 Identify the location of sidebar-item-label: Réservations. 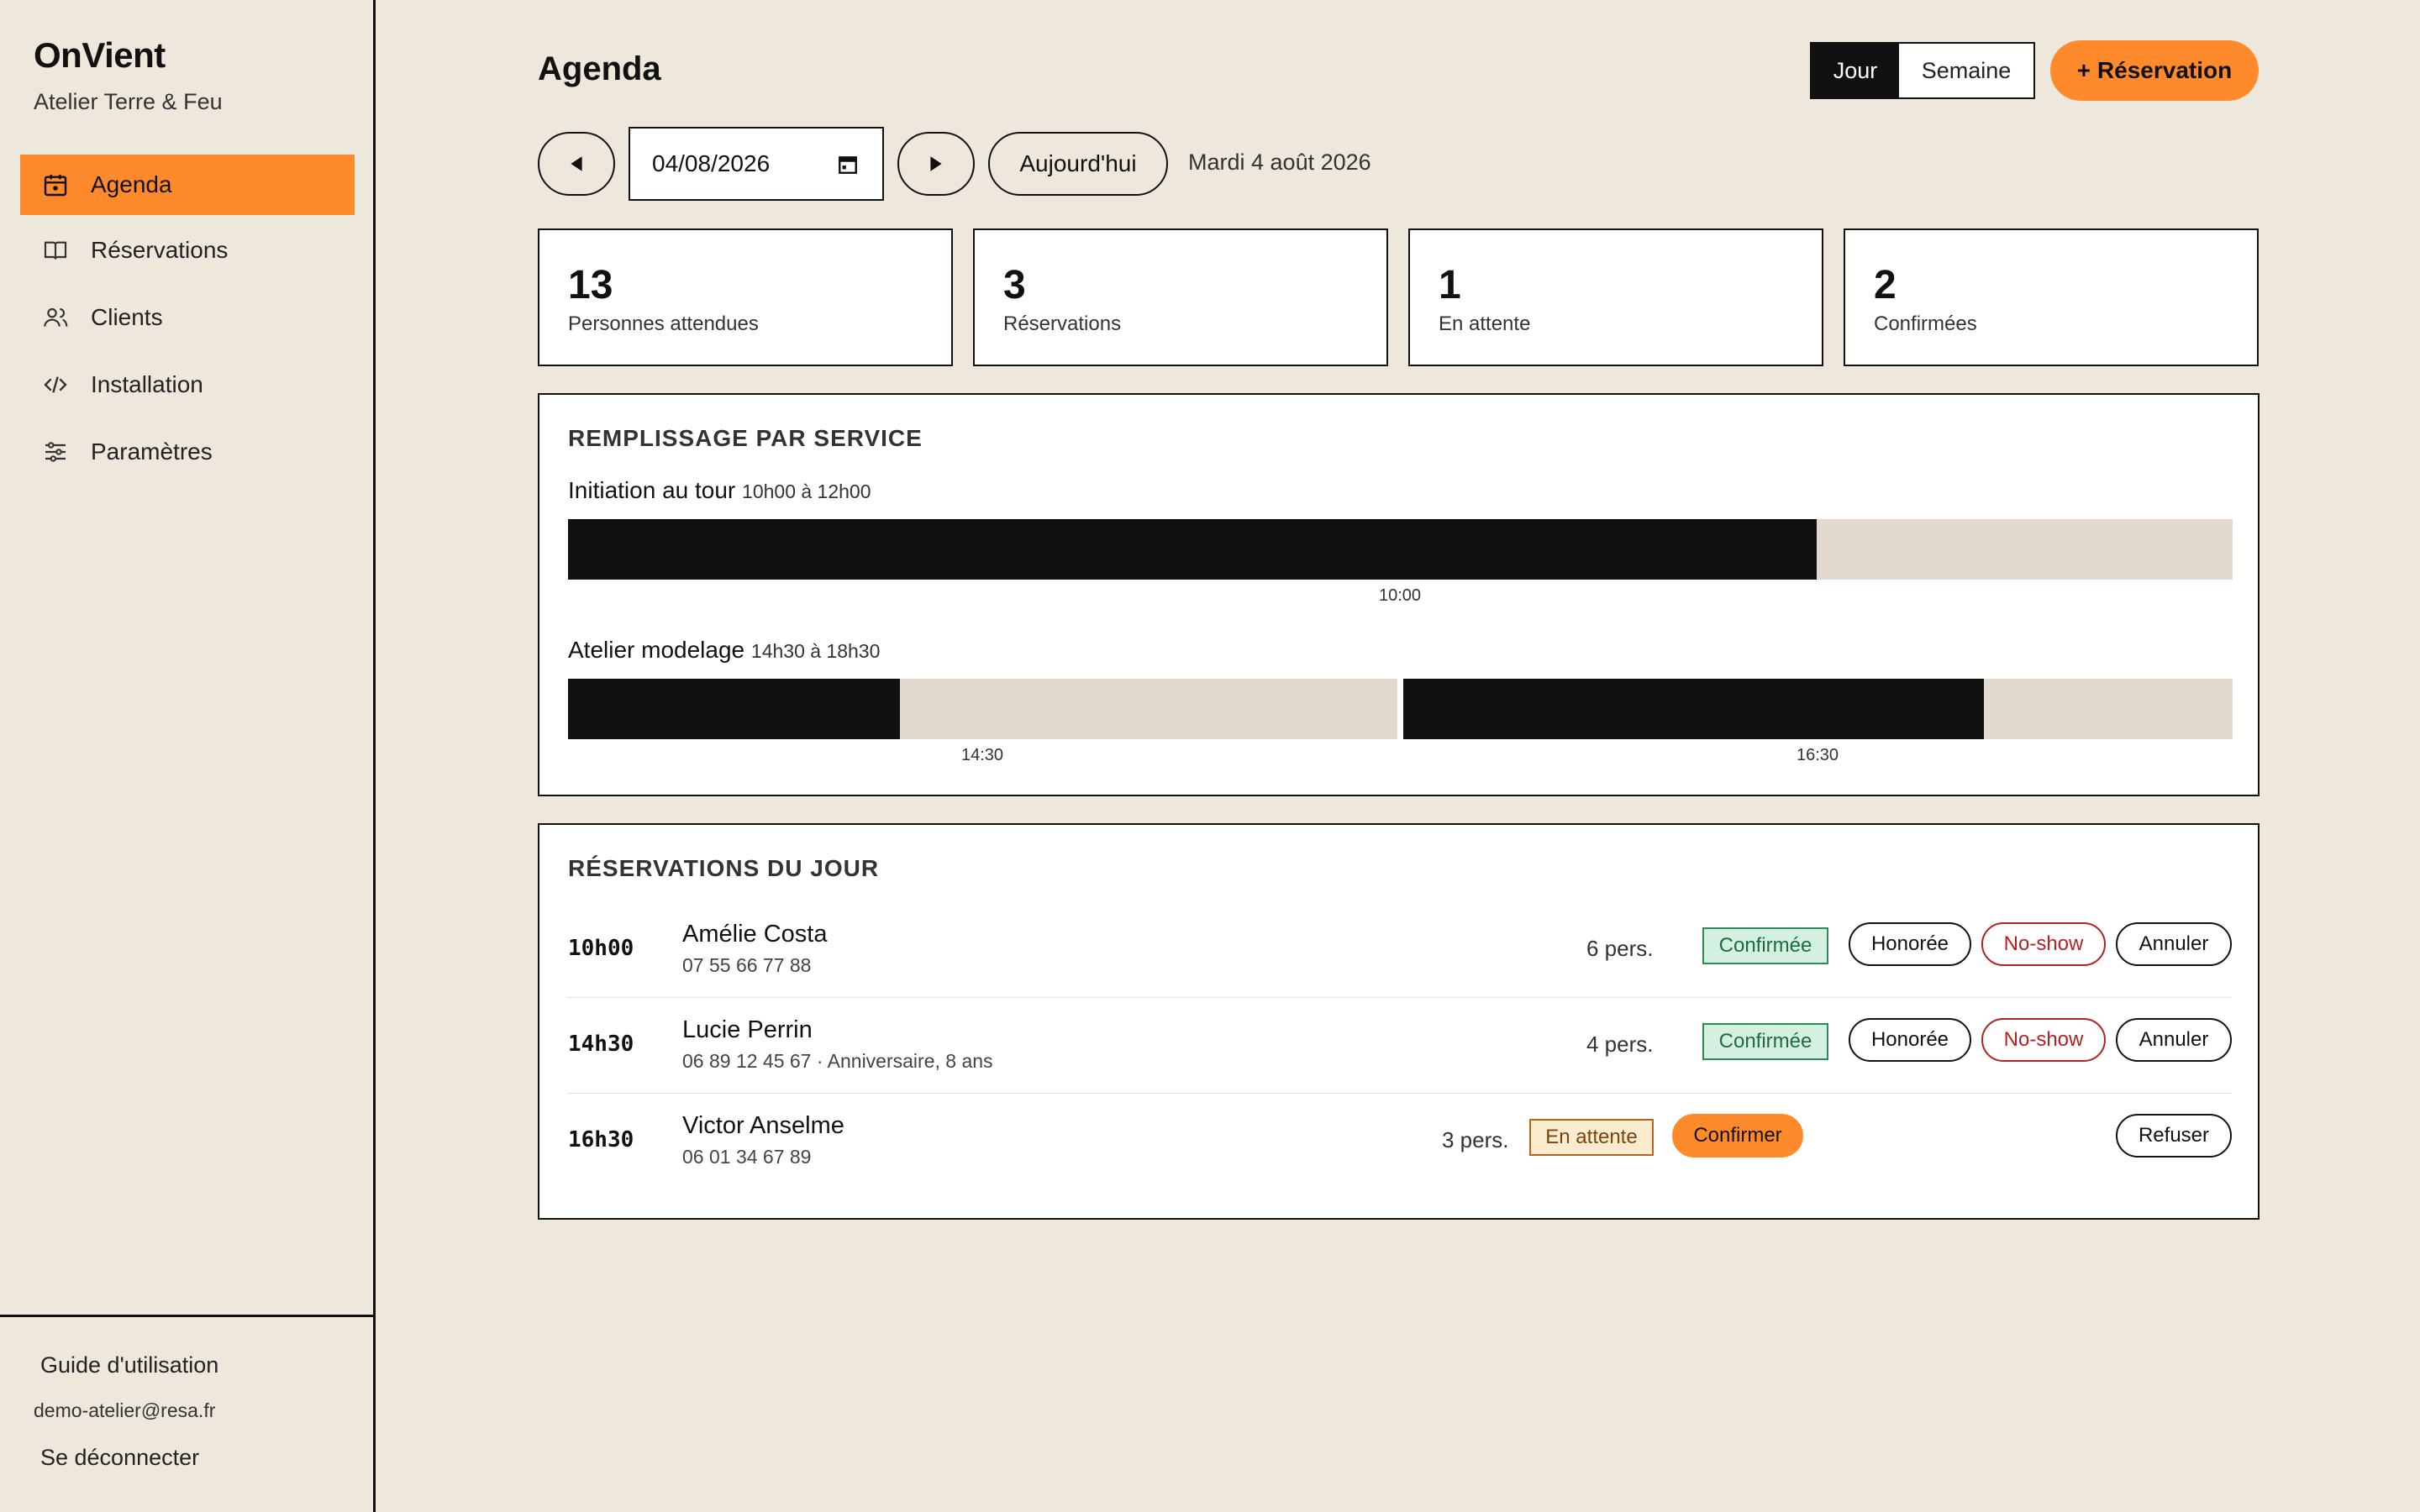
(160, 250).